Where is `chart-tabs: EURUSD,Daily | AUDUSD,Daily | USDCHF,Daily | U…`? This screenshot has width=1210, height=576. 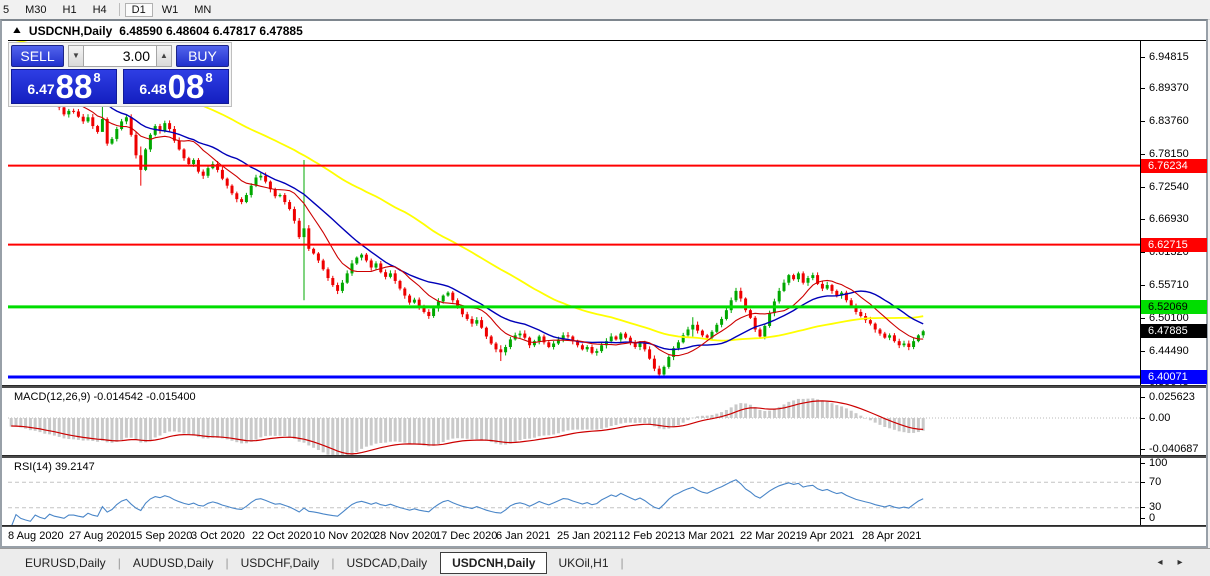 chart-tabs: EURUSD,Daily | AUDUSD,Daily | USDCHF,Daily | U… is located at coordinates (319, 563).